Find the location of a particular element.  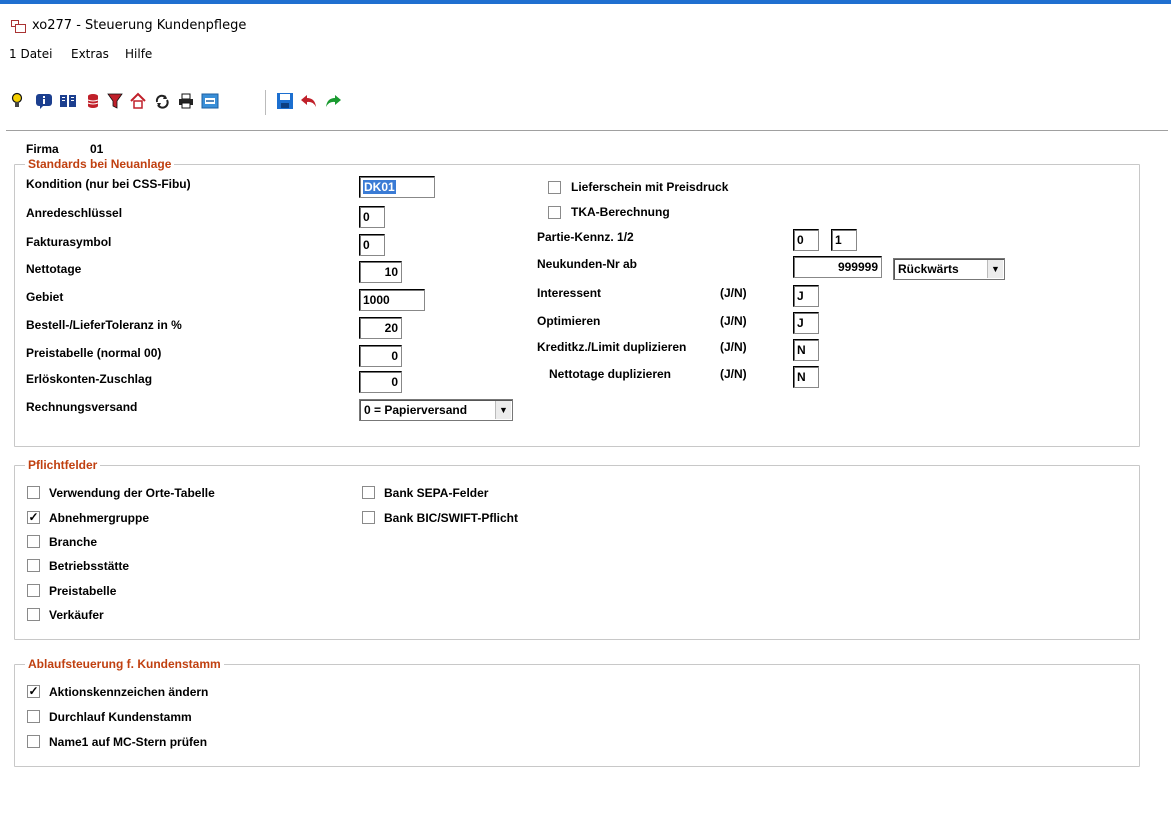

partie-input-2: 1 is located at coordinates (844, 240).